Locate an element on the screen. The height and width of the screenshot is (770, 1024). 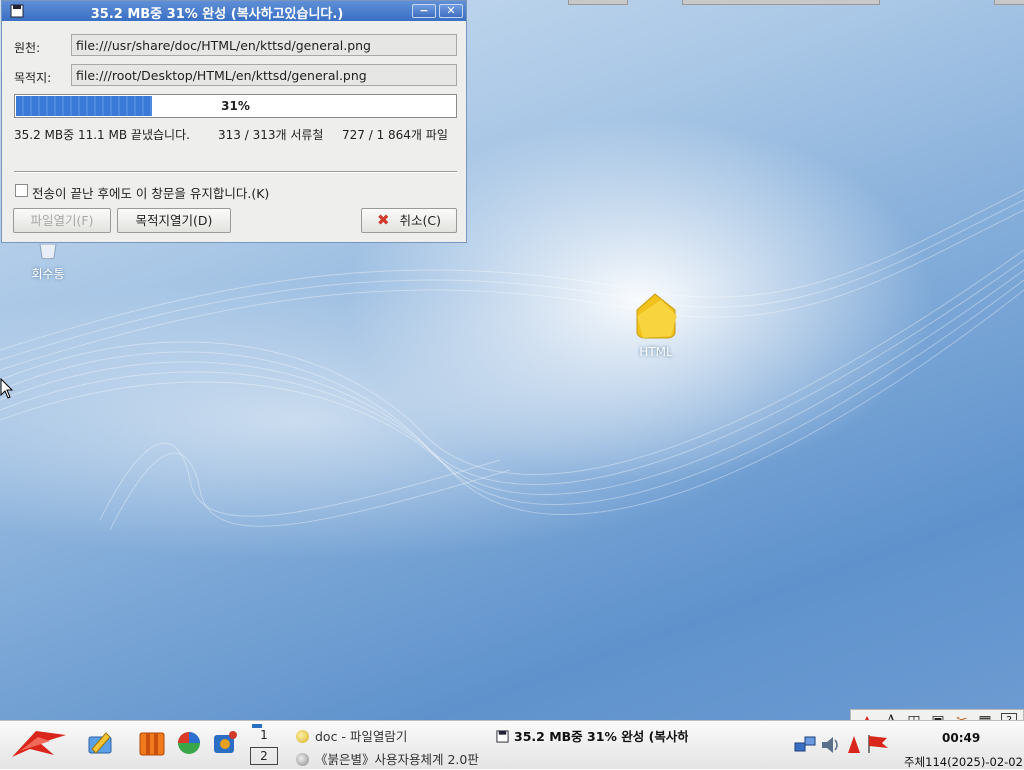
desktop-2-button: 2 is located at coordinates (264, 756).